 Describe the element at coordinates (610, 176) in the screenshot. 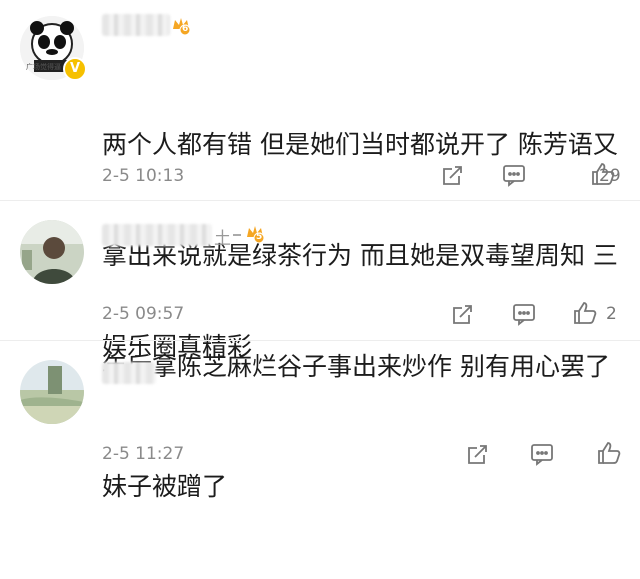

I see `like-count: 29` at that location.